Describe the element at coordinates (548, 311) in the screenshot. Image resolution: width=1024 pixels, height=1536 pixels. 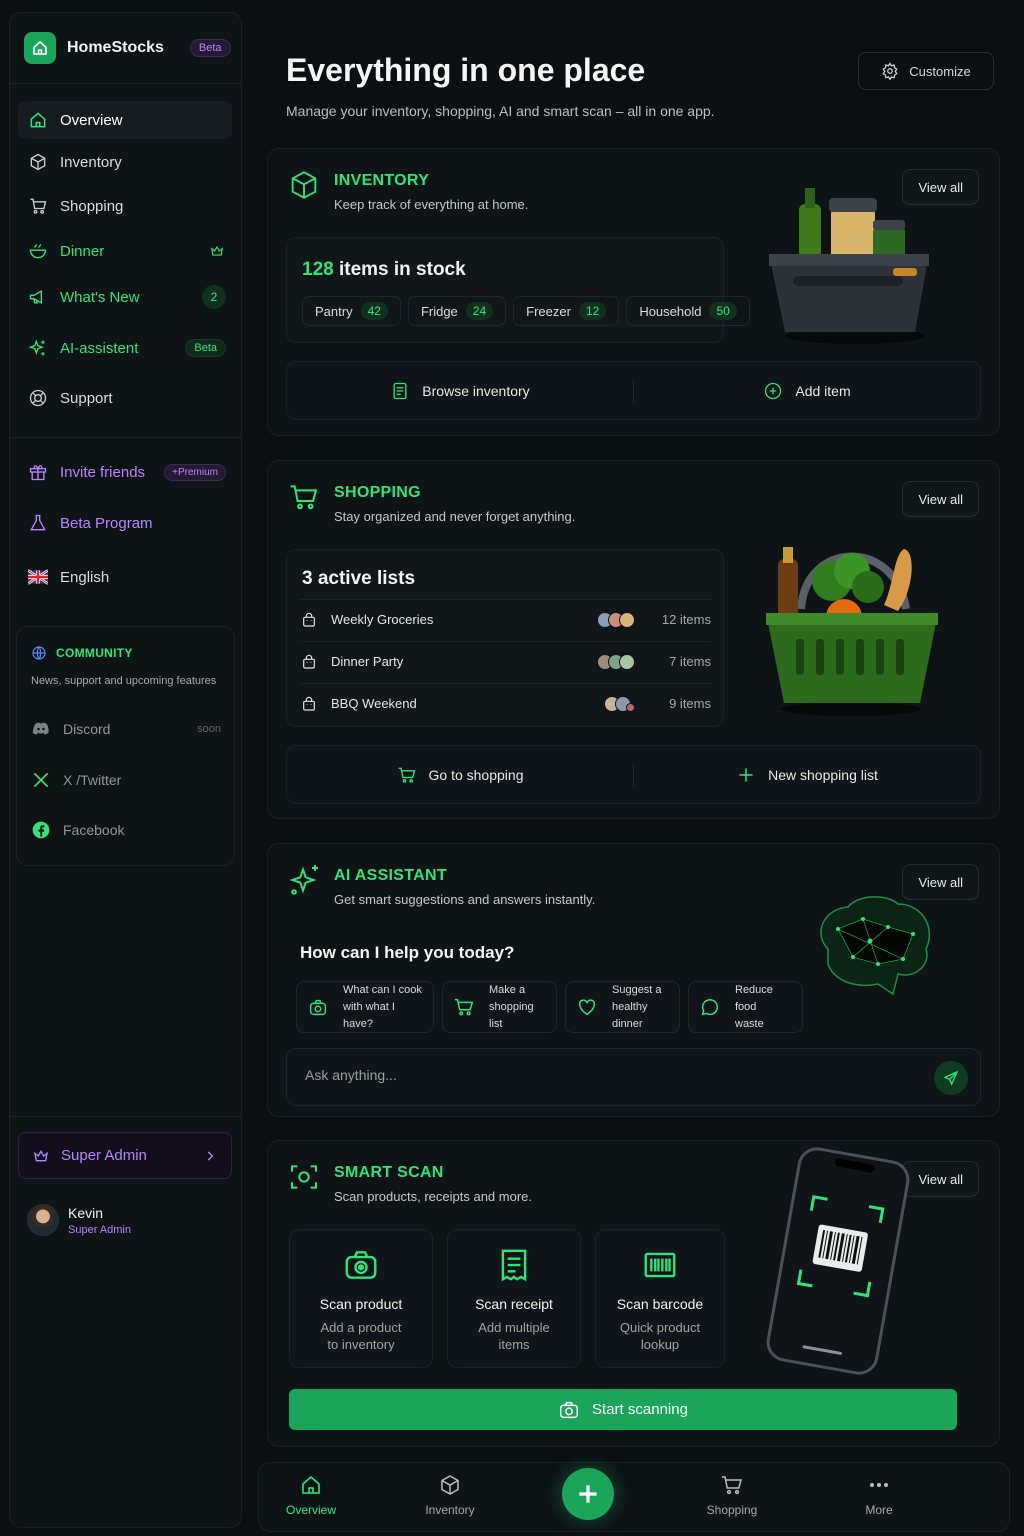
I see `chip-label: Freezer` at that location.